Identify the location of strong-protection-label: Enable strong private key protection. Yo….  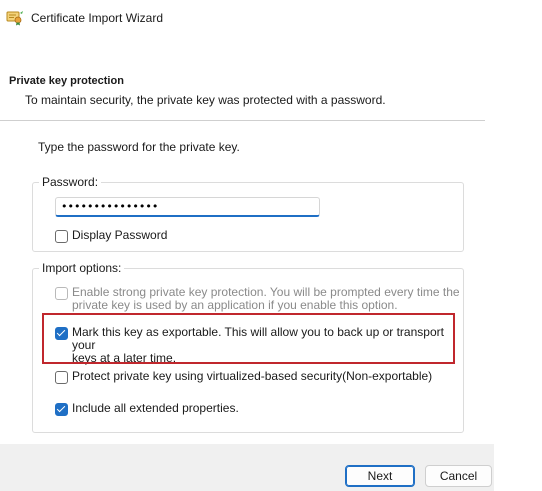
(266, 299).